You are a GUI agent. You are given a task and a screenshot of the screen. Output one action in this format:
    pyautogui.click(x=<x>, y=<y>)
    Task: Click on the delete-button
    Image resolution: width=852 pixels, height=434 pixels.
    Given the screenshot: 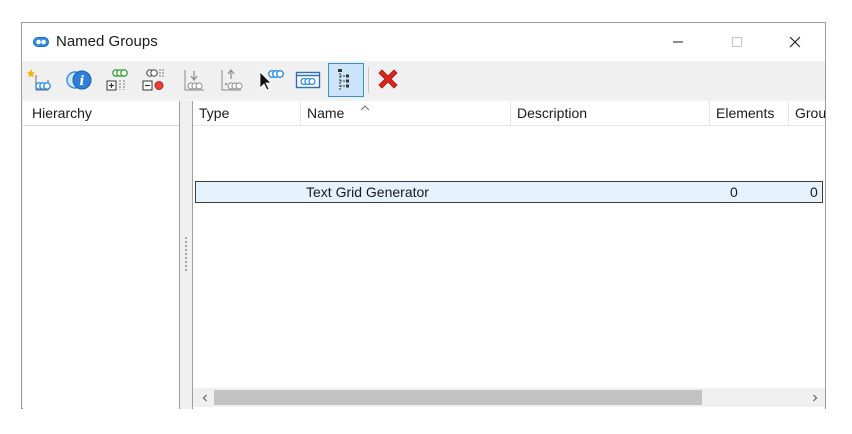 What is the action you would take?
    pyautogui.click(x=388, y=80)
    